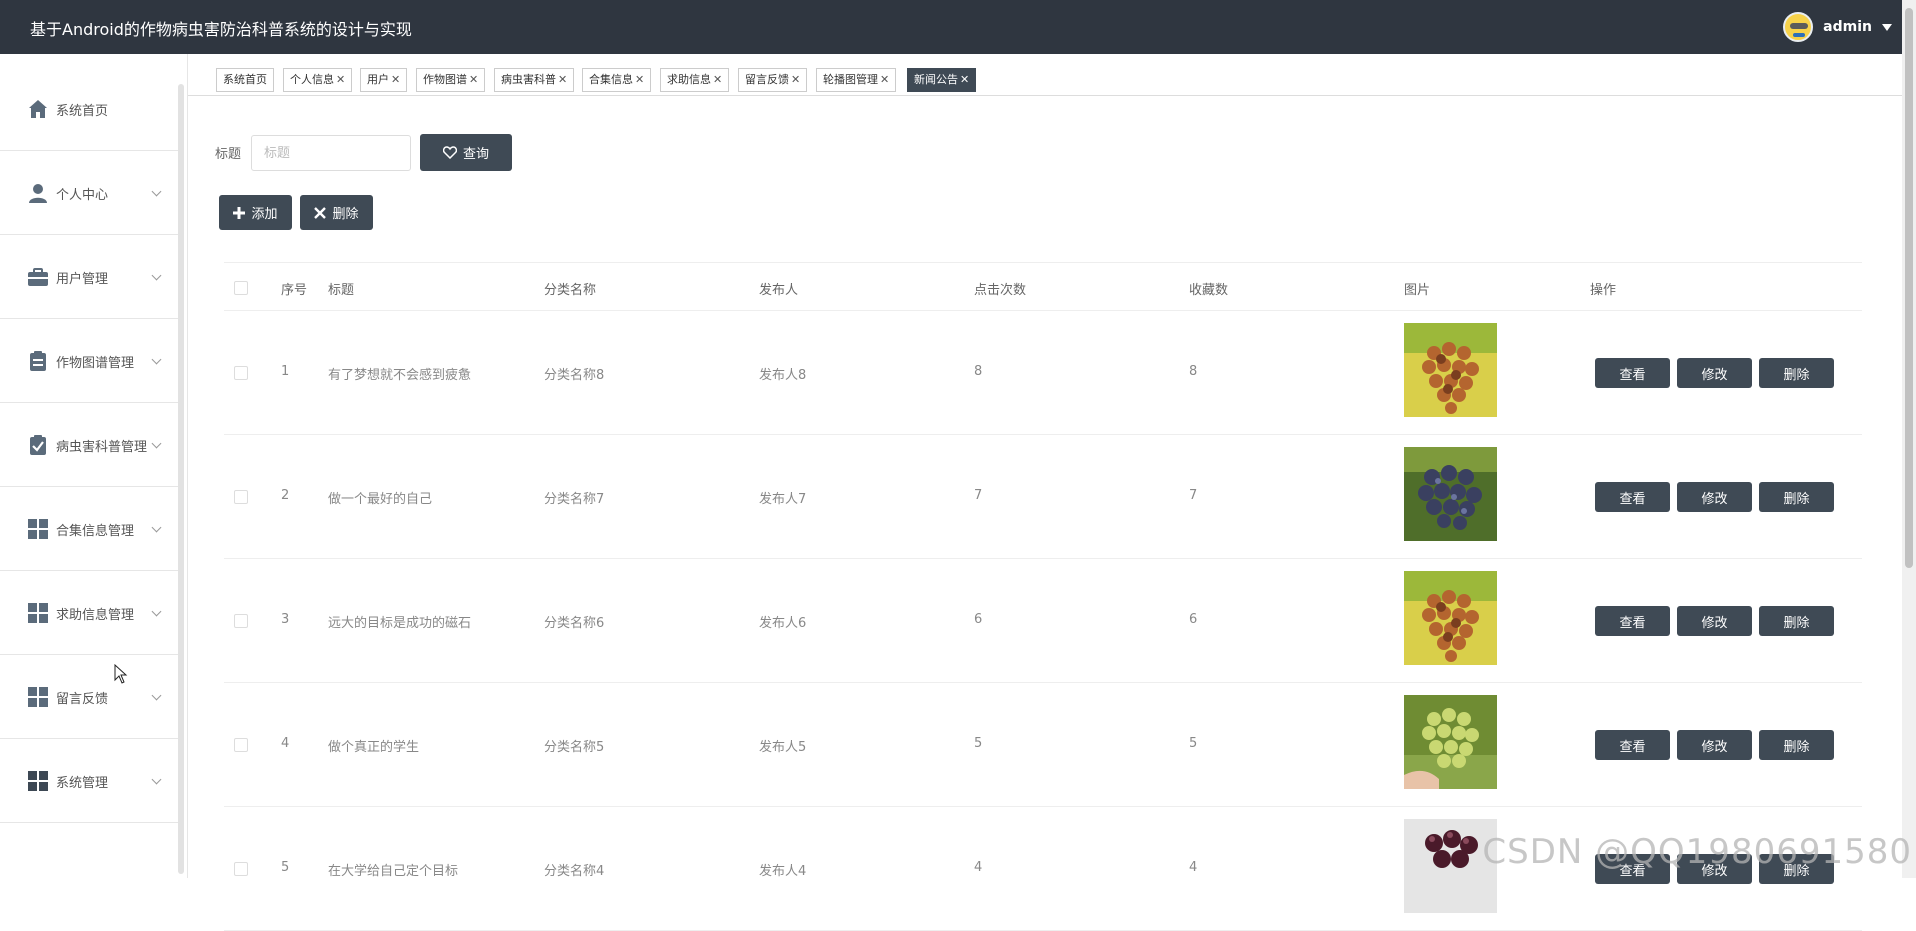 The width and height of the screenshot is (1916, 931). I want to click on sidebar-item-label: 系统管理, so click(82, 781).